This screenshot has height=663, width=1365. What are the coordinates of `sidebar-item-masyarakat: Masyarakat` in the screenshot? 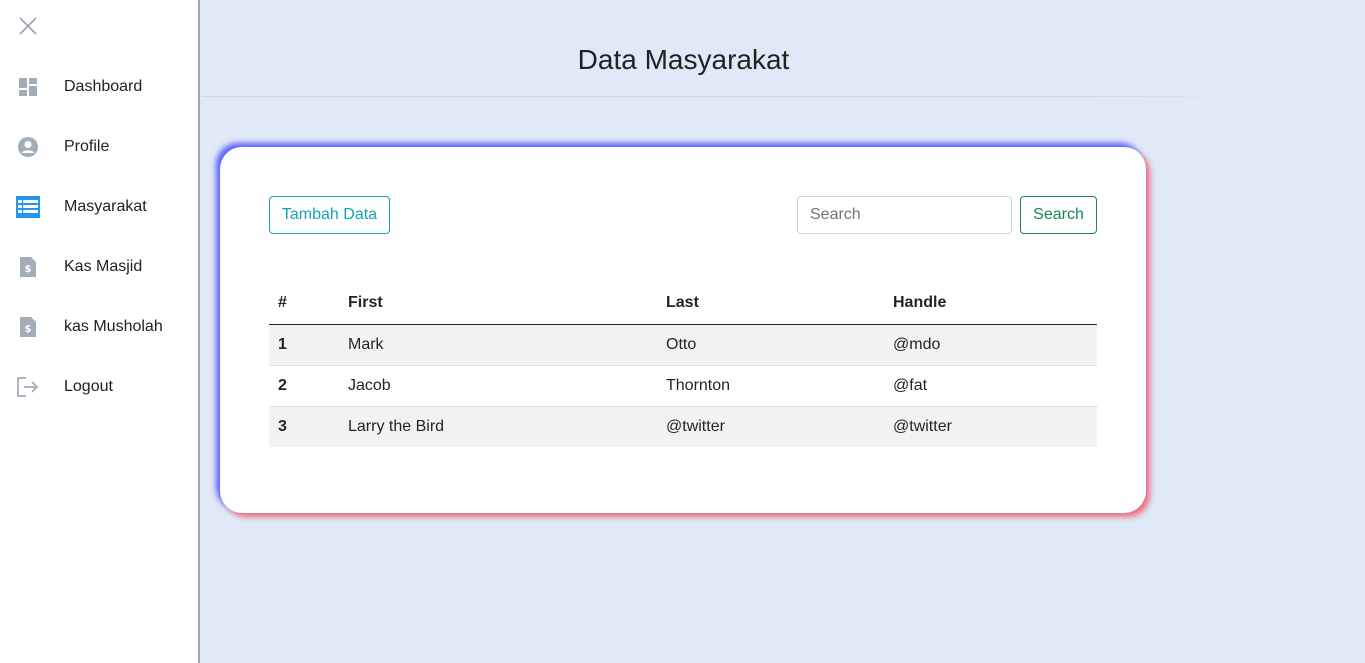 It's located at (99, 207).